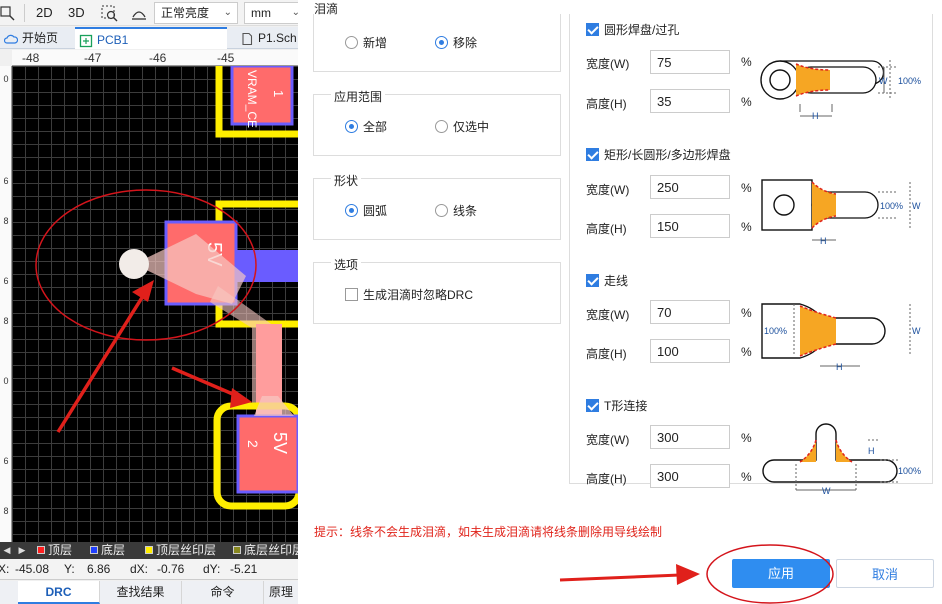 This screenshot has width=942, height=604. I want to click on radio-all: 全部, so click(366, 127).